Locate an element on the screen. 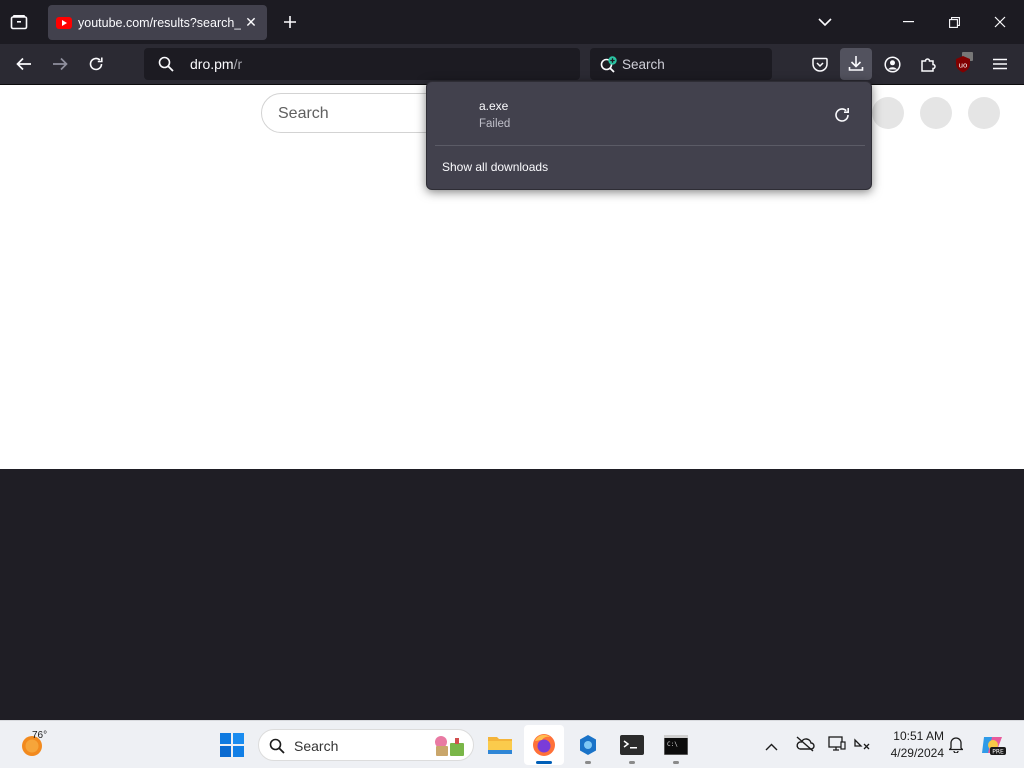 The image size is (1024, 768). taskbar-file-explorer is located at coordinates (500, 745).